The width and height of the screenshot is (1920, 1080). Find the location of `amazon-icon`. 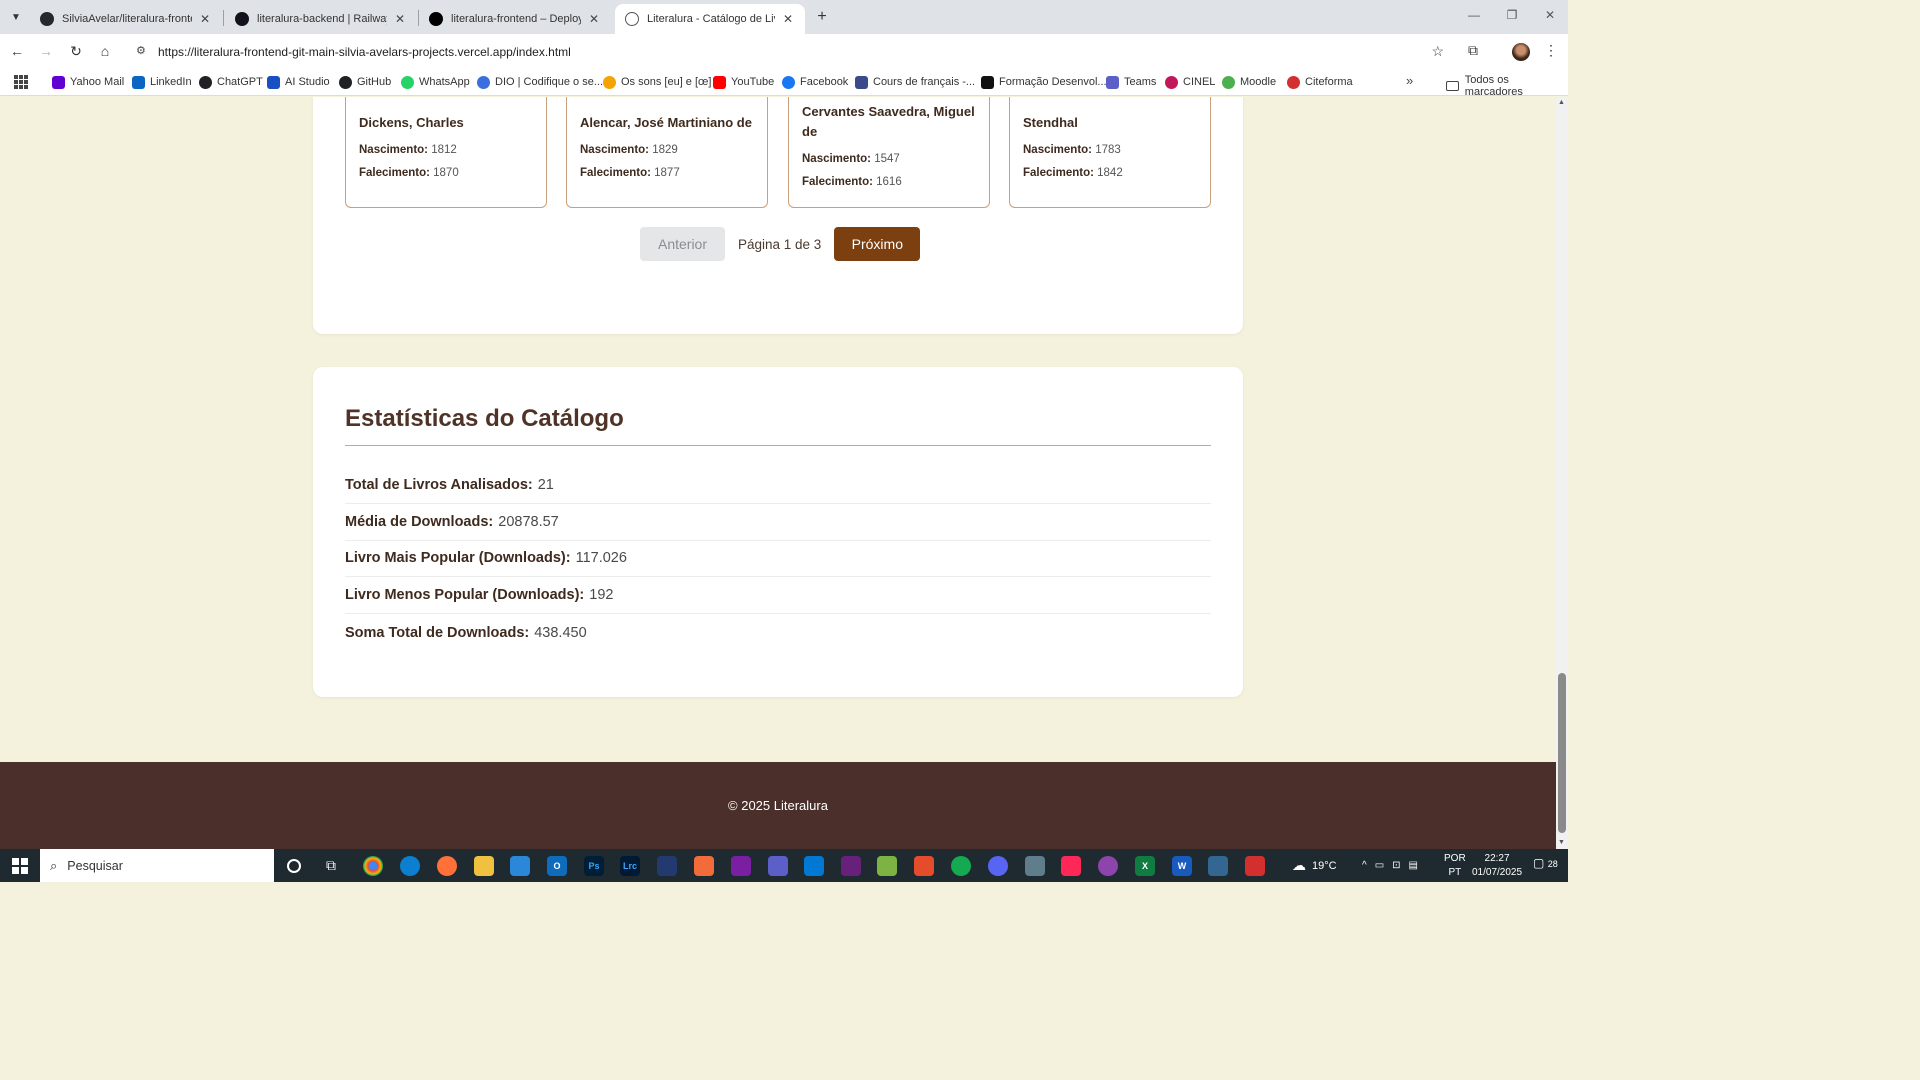

amazon-icon is located at coordinates (987, 82).